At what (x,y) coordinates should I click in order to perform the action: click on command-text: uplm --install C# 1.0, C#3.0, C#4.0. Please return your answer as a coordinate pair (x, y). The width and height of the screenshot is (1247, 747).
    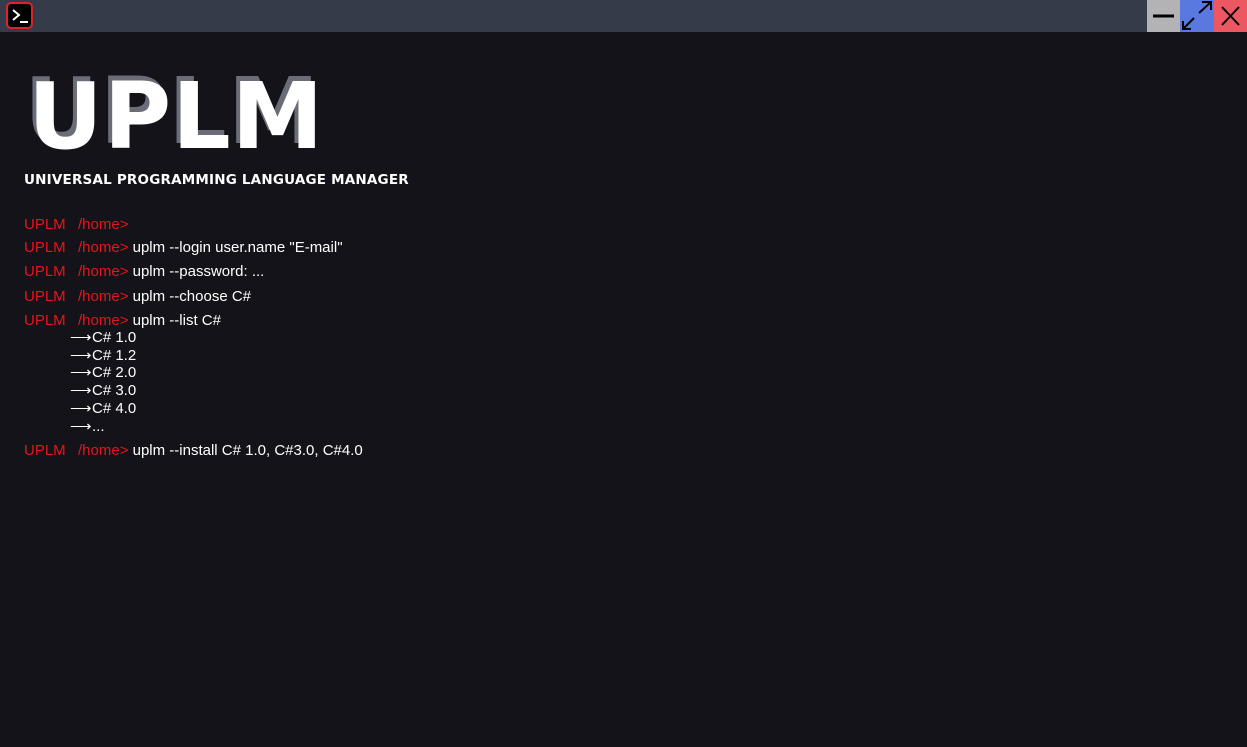
    Looking at the image, I should click on (247, 450).